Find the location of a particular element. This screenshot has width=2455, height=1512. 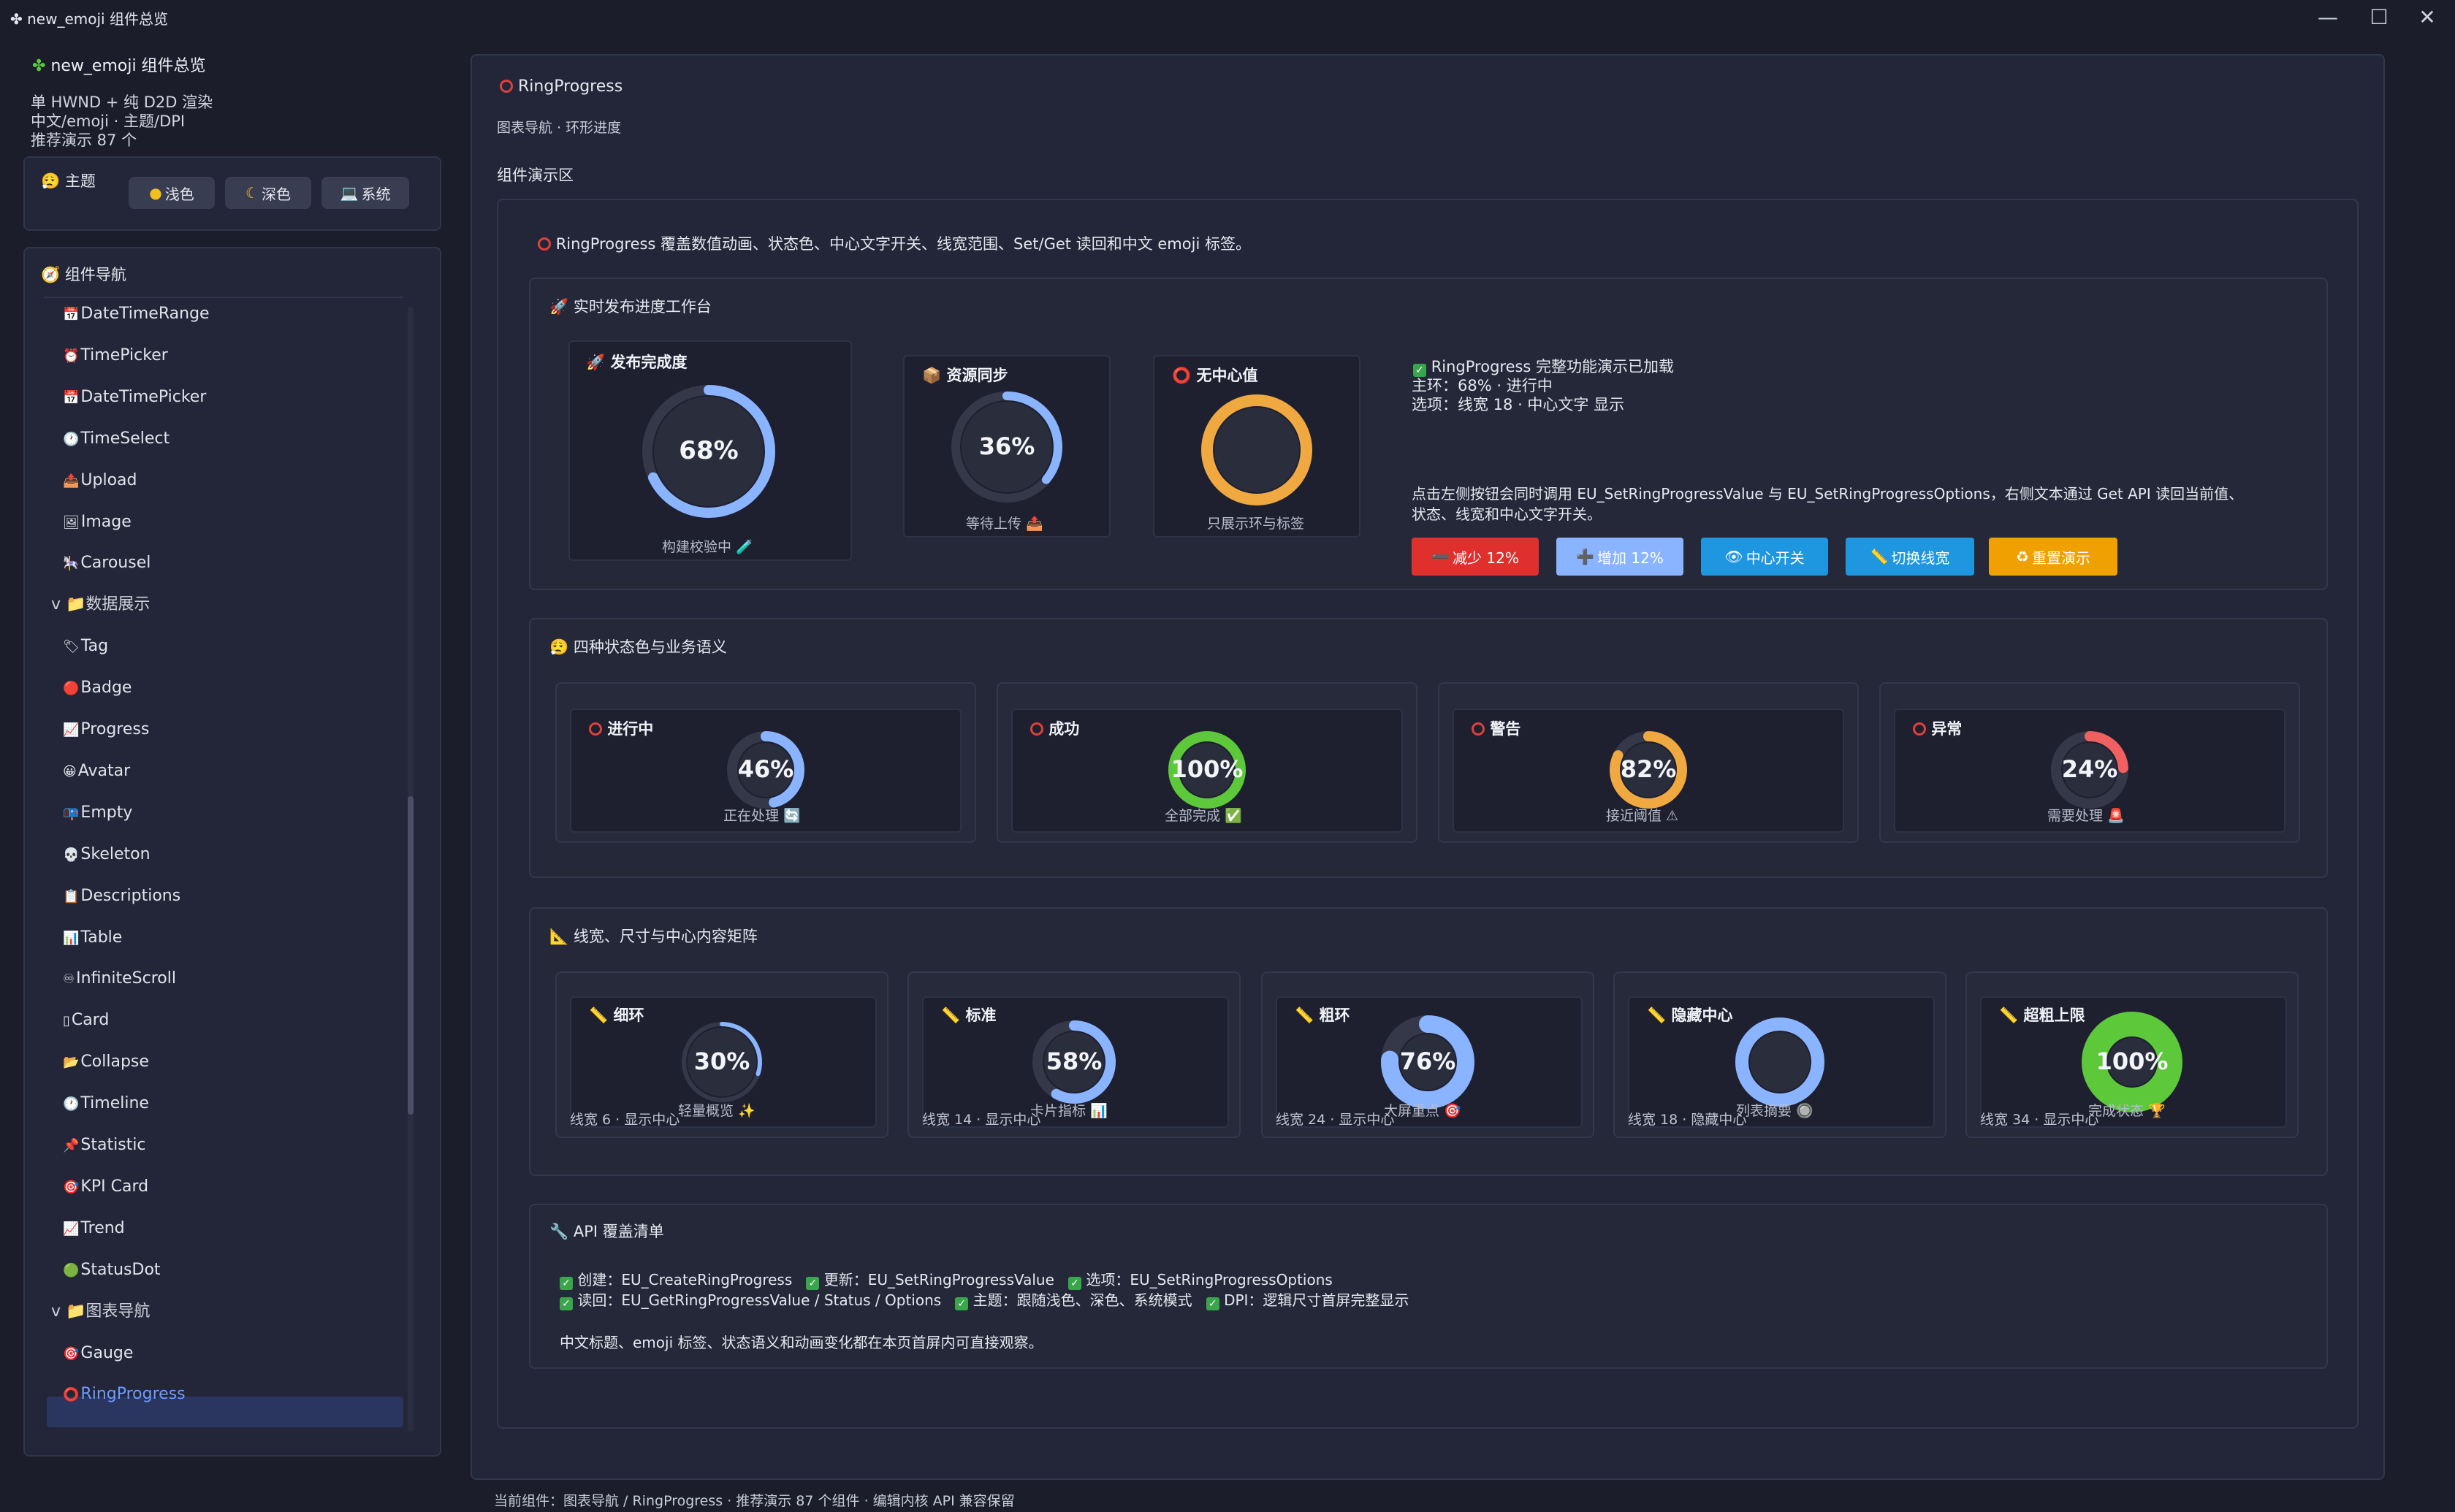

matrix-card-title: 📏 隐藏中心 is located at coordinates (1689, 1015).